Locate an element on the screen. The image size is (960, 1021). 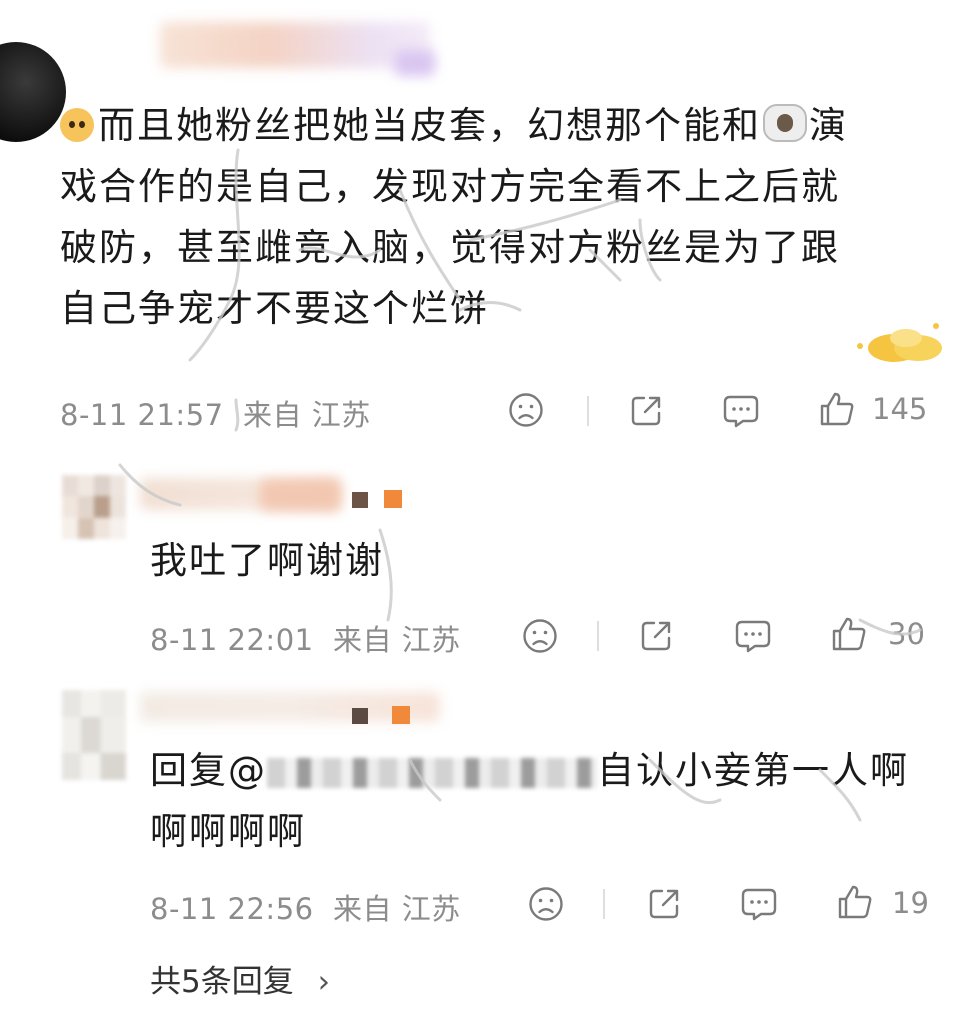
comment-line: 破防，甚至雌竞入脑，觉得对方粉丝是为了跟 is located at coordinates (450, 247).